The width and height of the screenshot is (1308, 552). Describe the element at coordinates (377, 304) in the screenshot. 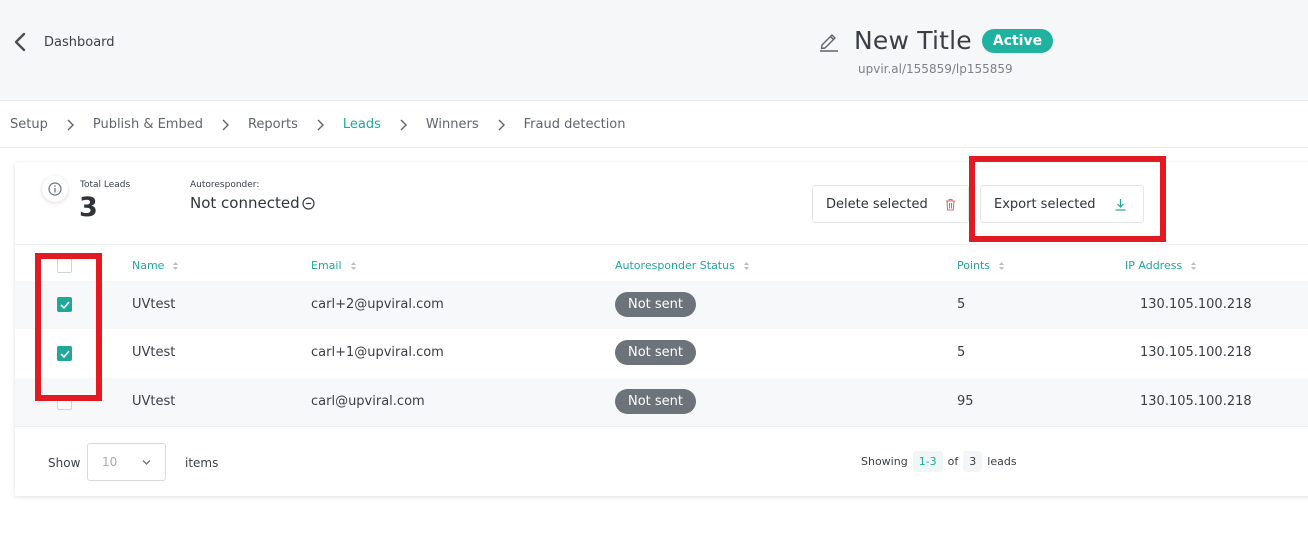

I see `lead-email: carl+2@upviral.com` at that location.